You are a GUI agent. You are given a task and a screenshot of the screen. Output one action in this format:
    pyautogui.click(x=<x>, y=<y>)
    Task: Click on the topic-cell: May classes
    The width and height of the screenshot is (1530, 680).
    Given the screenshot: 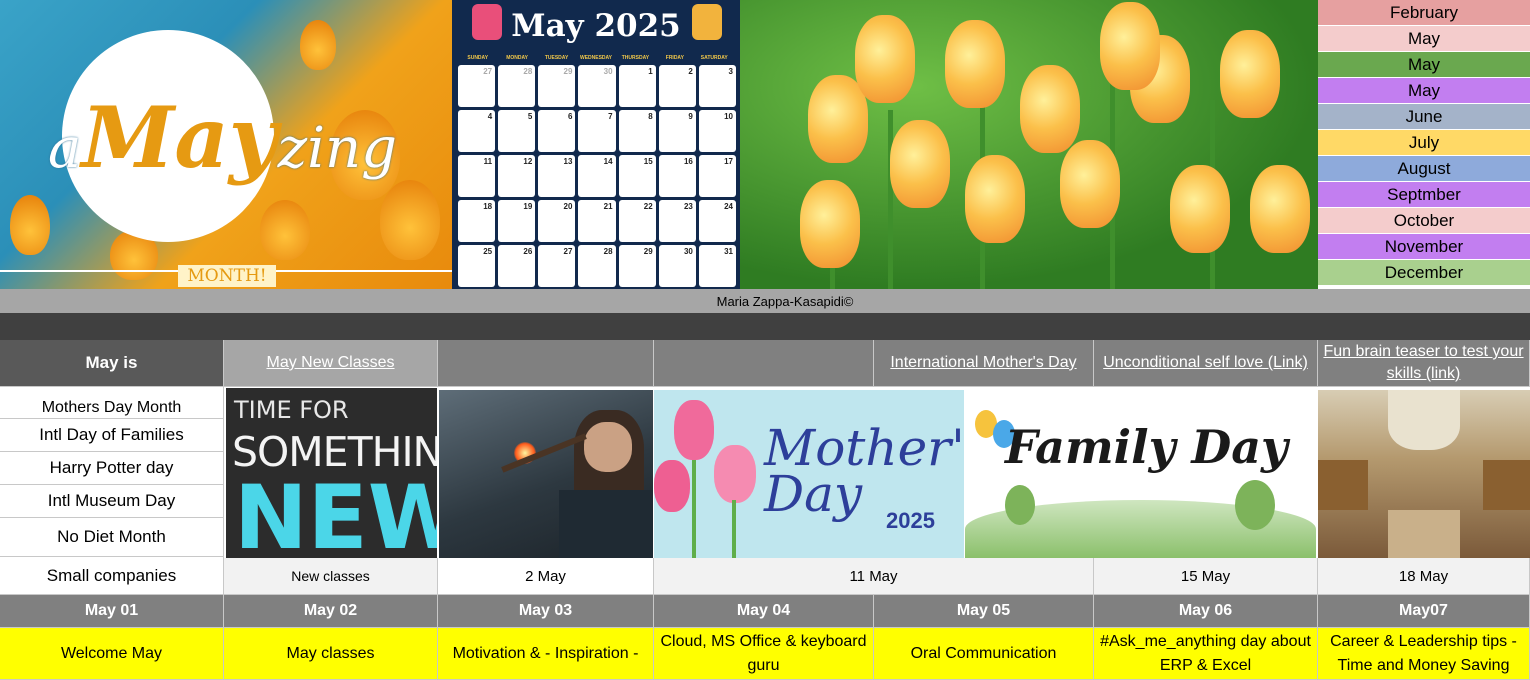 What is the action you would take?
    pyautogui.click(x=331, y=654)
    